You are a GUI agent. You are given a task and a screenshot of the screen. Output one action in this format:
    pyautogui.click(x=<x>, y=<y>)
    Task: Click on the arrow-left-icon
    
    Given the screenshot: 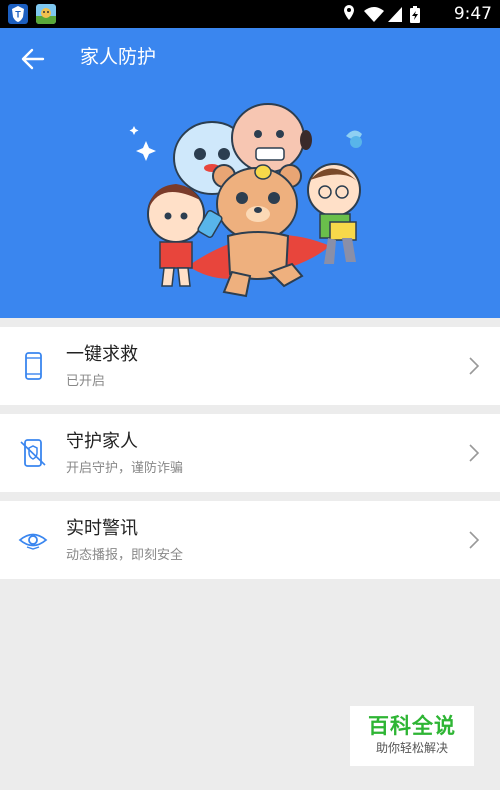 What is the action you would take?
    pyautogui.click(x=33, y=59)
    